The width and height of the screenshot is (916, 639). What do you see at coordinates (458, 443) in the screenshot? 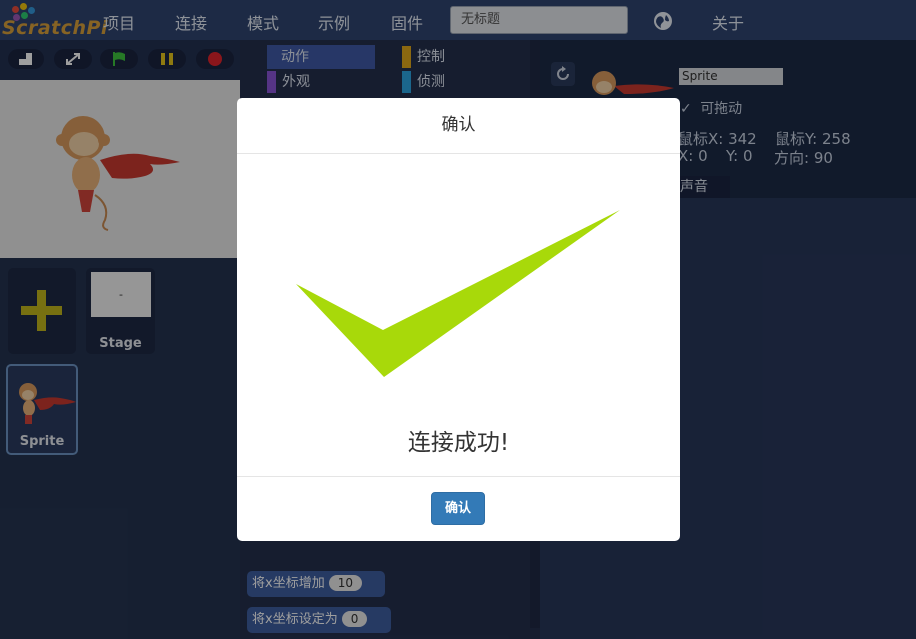
I see `dialog-message: 连接成功!` at bounding box center [458, 443].